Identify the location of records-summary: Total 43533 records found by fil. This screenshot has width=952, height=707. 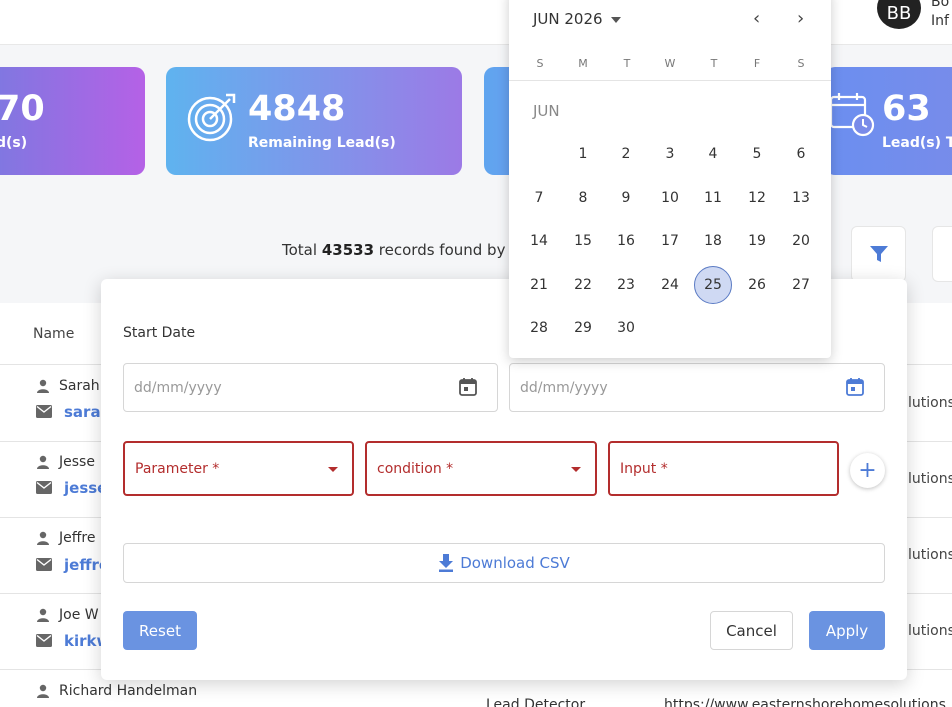
(403, 250).